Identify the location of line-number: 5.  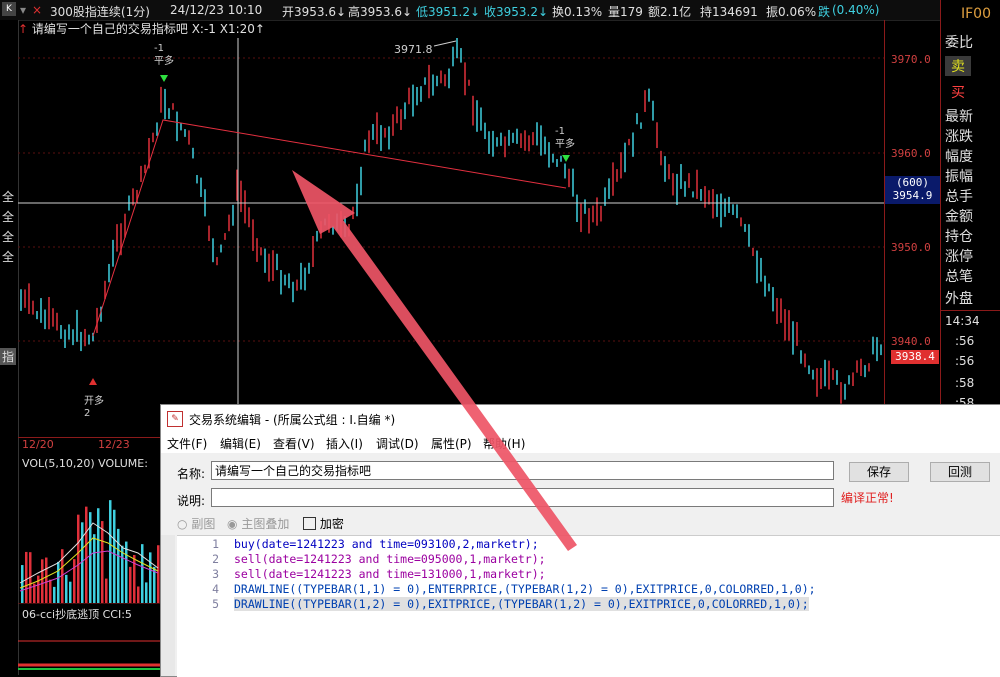
(215, 604).